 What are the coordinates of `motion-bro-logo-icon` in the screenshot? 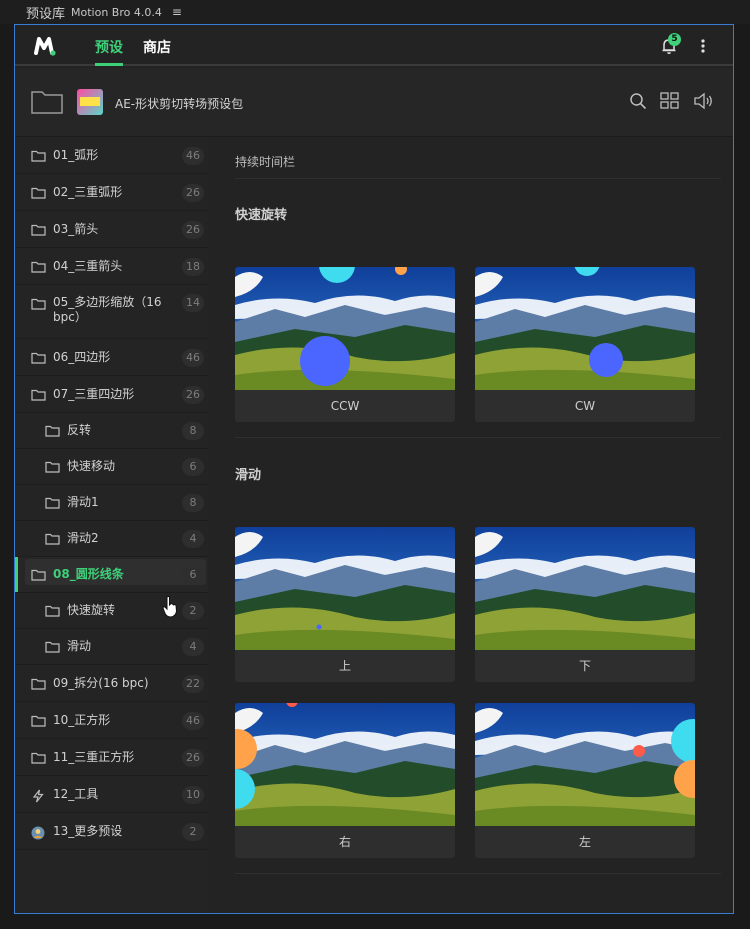 It's located at (46, 46).